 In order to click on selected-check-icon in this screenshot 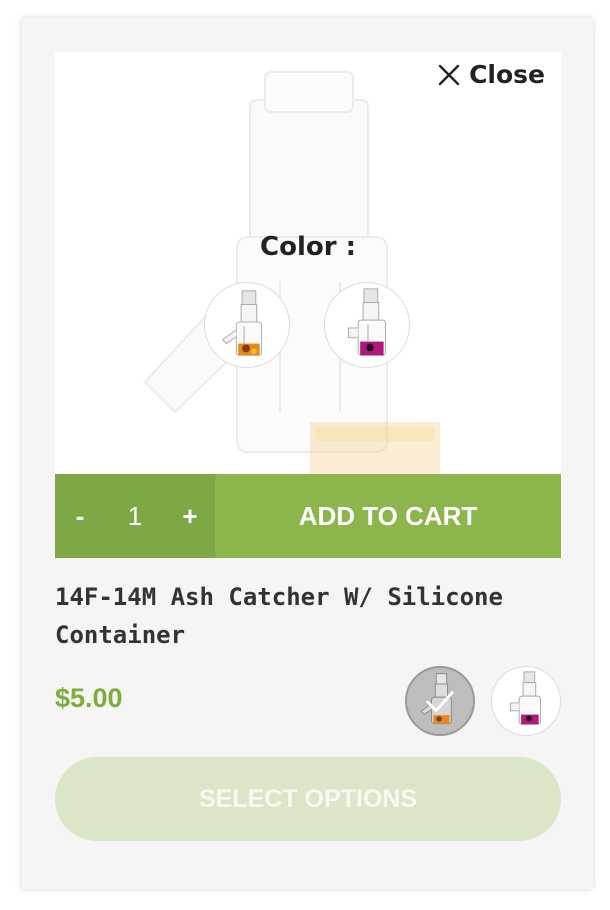, I will do `click(440, 702)`.